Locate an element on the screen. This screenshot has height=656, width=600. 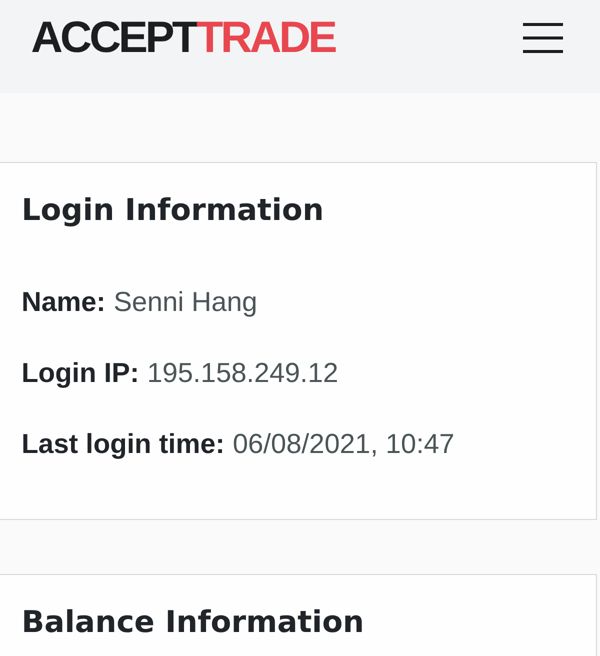
menu-button is located at coordinates (543, 38).